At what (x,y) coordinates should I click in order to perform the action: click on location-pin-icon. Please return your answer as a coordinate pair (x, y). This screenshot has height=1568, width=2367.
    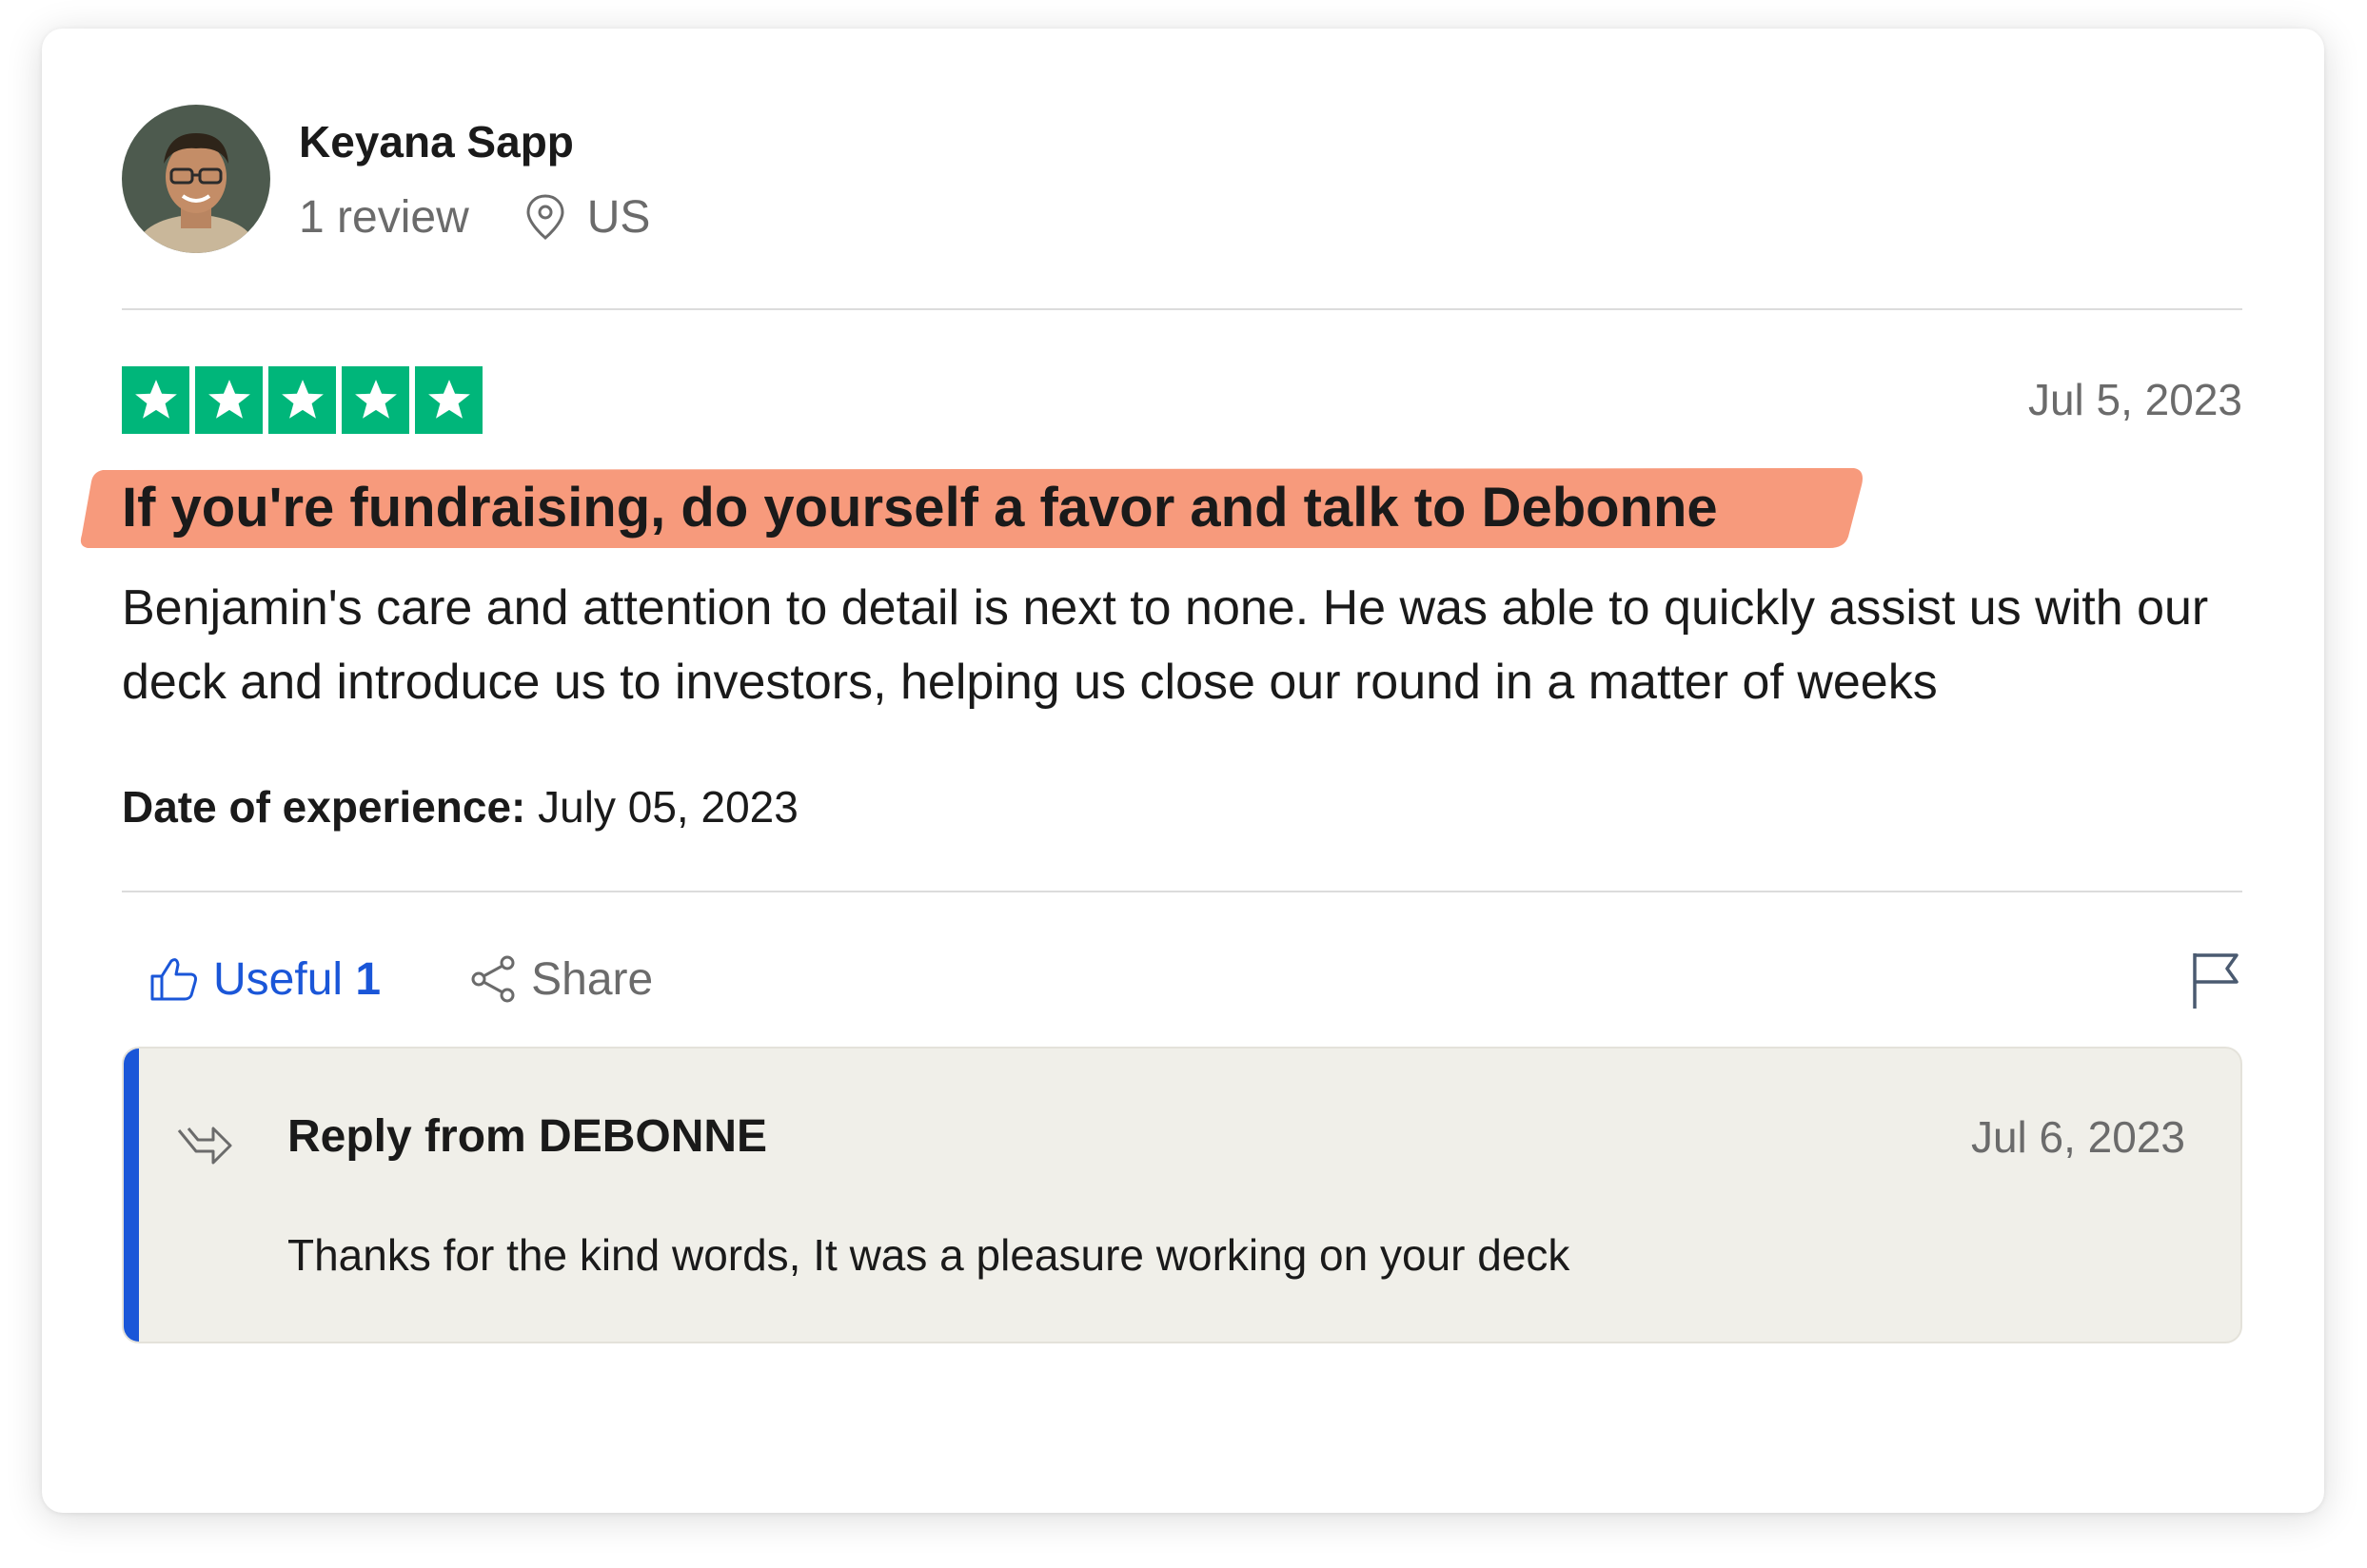
    Looking at the image, I should click on (545, 217).